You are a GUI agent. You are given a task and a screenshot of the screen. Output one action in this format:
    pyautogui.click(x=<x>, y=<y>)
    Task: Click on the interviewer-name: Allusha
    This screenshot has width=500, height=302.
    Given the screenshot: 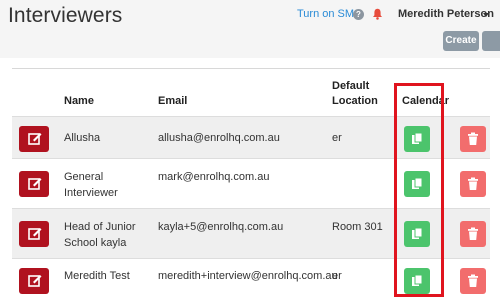 What is the action you would take?
    pyautogui.click(x=82, y=138)
    